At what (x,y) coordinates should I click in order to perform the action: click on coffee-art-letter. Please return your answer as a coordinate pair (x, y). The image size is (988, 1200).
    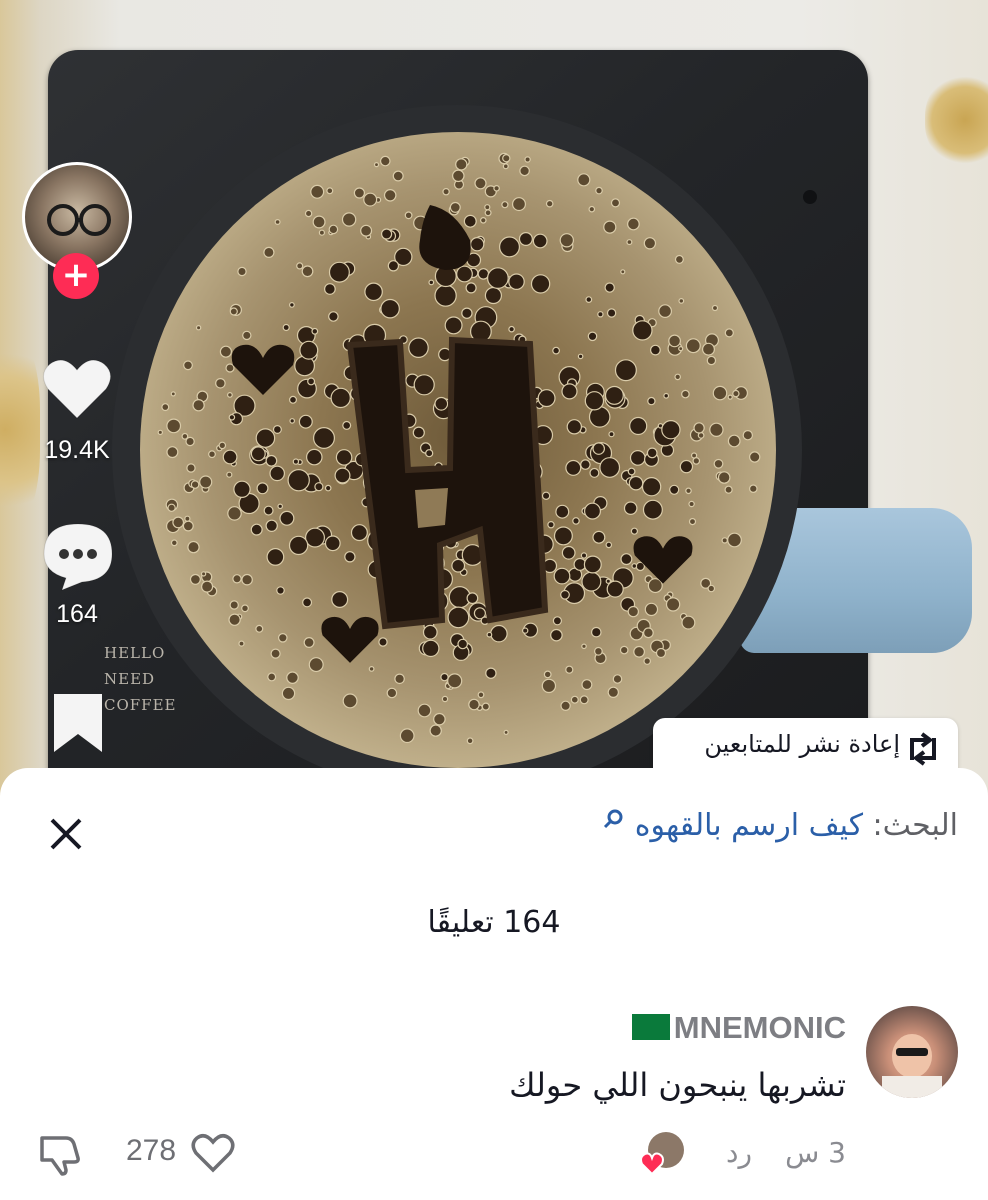
    Looking at the image, I should click on (447, 483).